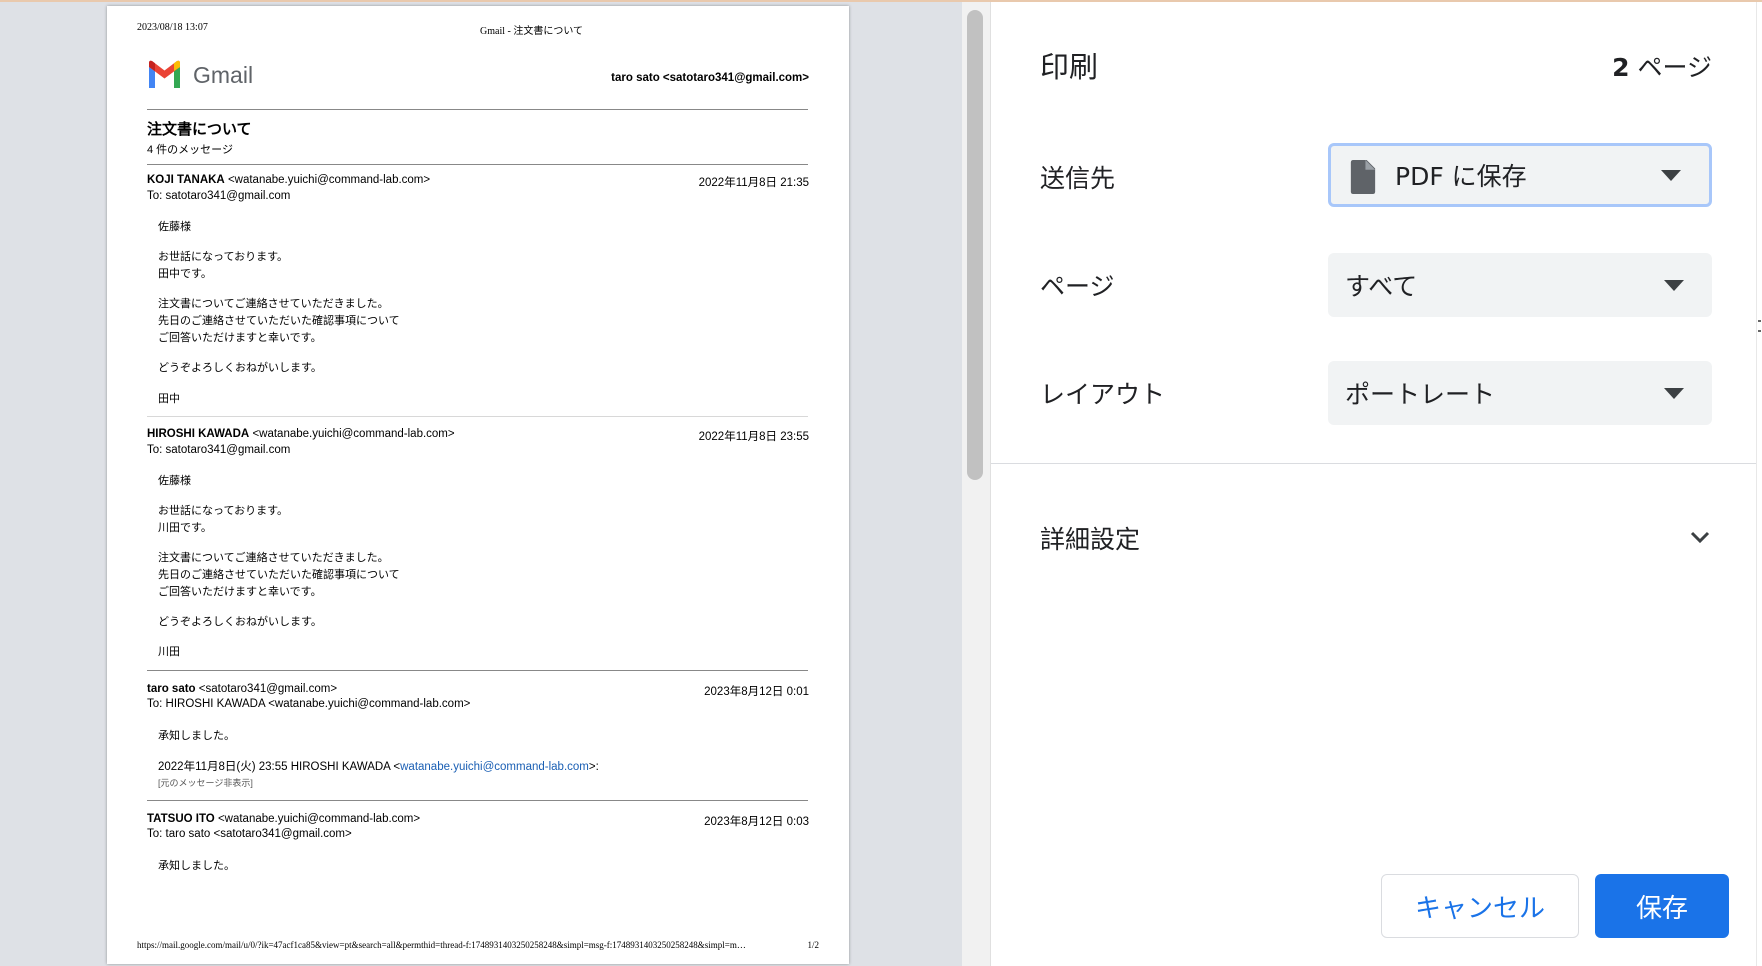 The width and height of the screenshot is (1762, 966). Describe the element at coordinates (1090, 539) in the screenshot. I see `more-settings-label: 詳細設定` at that location.